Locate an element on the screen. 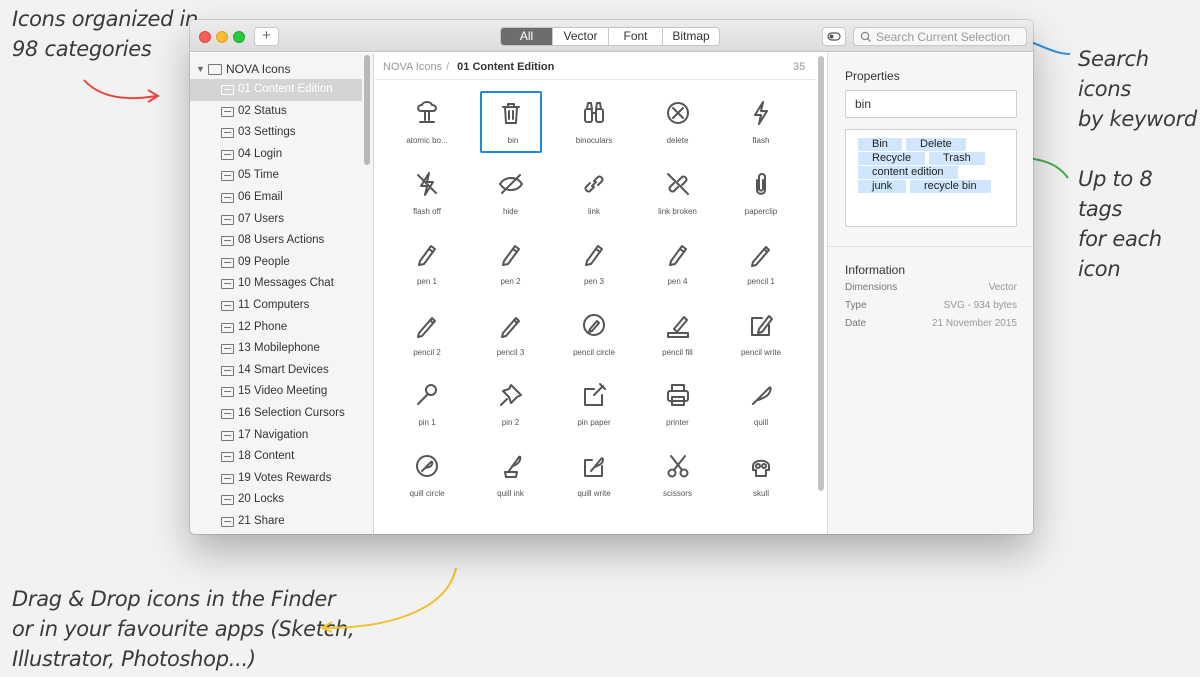 Image resolution: width=1200 pixels, height=677 pixels. close-window-button is located at coordinates (205, 37).